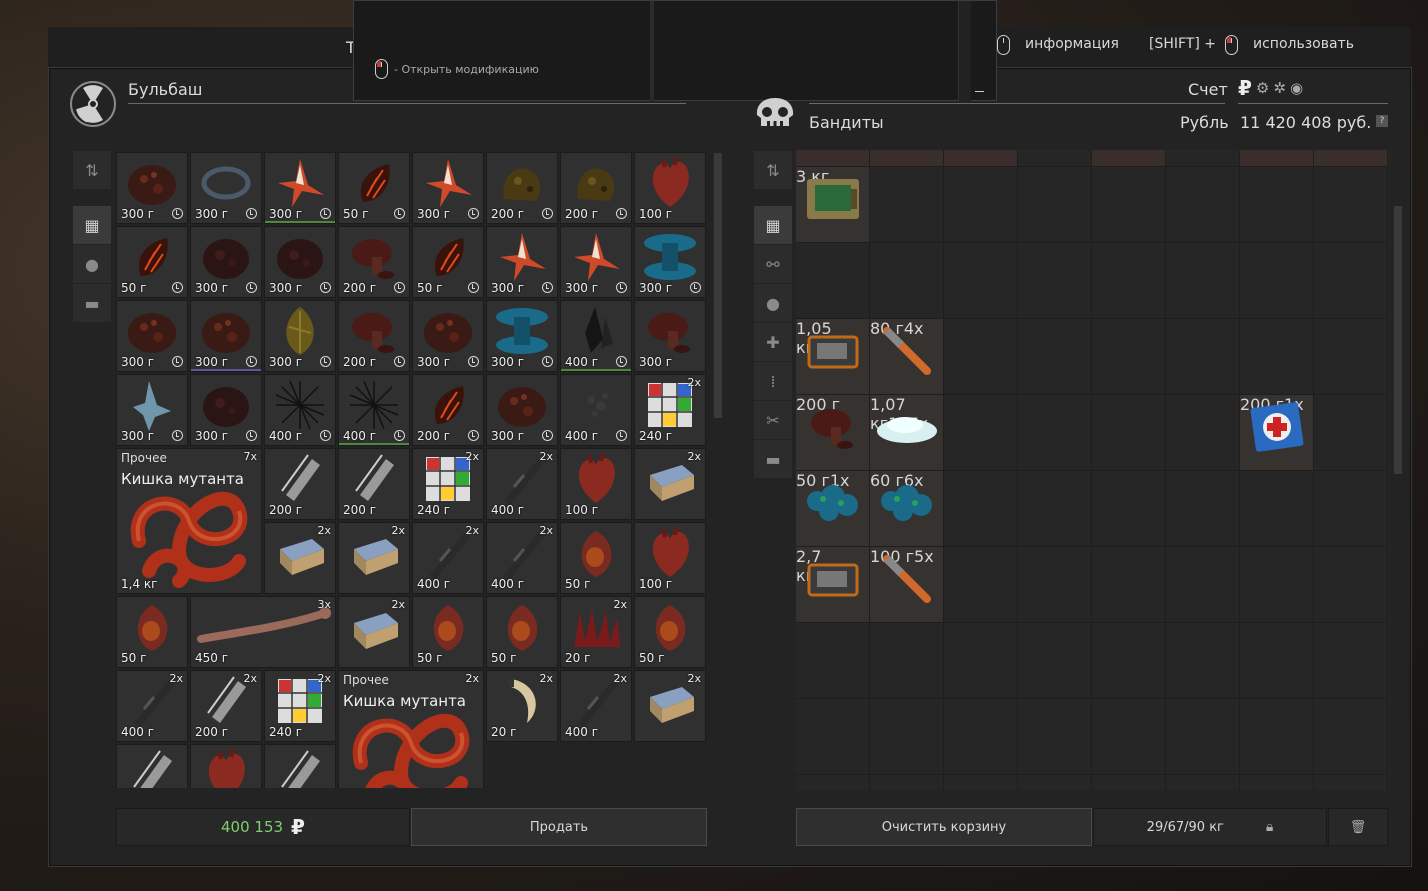 The height and width of the screenshot is (891, 1428). I want to click on right-scrollbar, so click(1398, 340).